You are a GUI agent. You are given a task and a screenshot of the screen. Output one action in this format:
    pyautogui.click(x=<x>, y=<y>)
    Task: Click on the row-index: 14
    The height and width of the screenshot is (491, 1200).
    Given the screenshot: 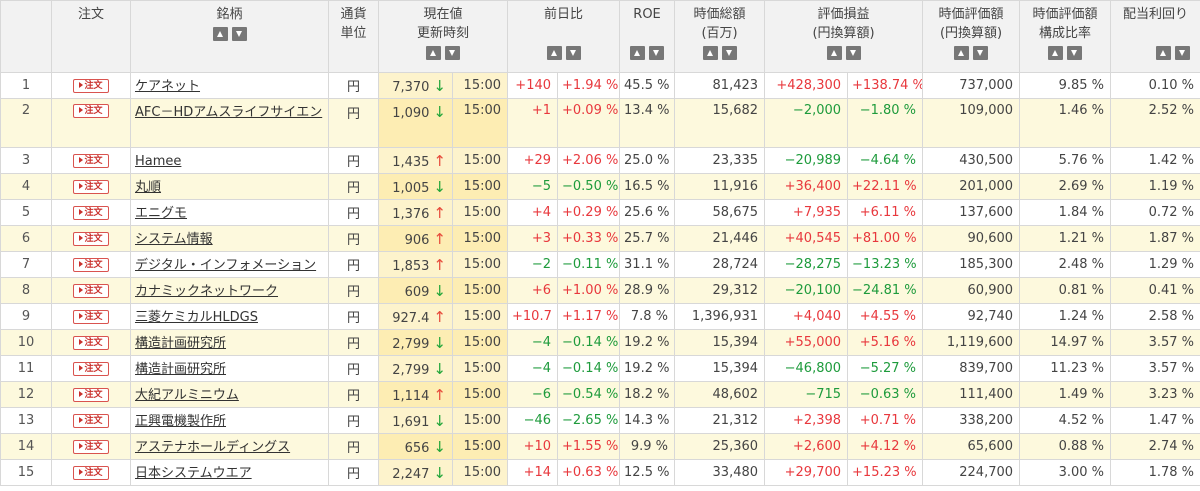 What is the action you would take?
    pyautogui.click(x=26, y=446)
    